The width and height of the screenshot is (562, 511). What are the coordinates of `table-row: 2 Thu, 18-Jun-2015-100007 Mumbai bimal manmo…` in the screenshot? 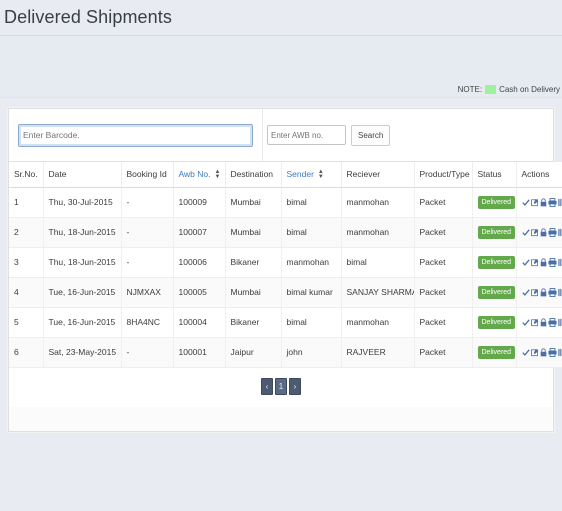 It's located at (285, 232).